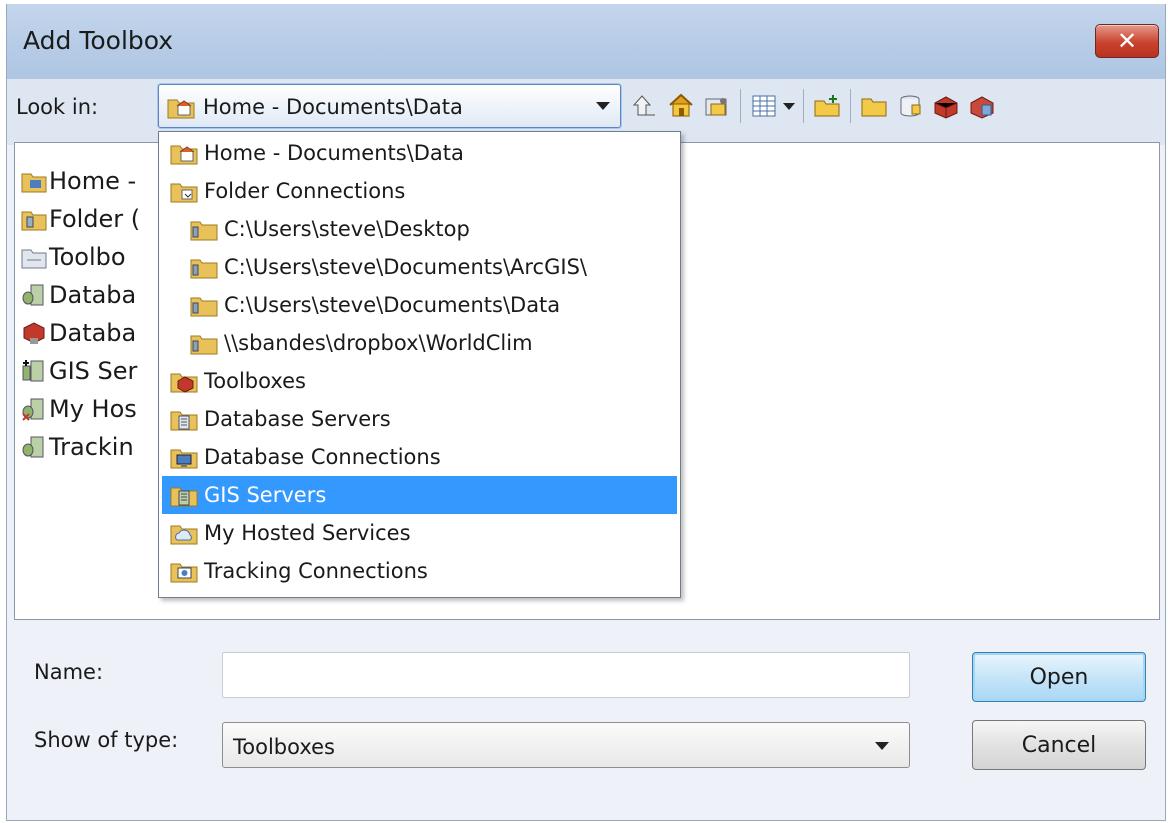  I want to click on dropdown-item-my-hosted-services: My Hosted Services, so click(419, 533).